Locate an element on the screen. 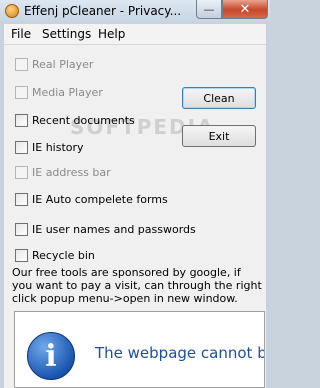 The height and width of the screenshot is (388, 320). option-label: Real Player is located at coordinates (63, 64).